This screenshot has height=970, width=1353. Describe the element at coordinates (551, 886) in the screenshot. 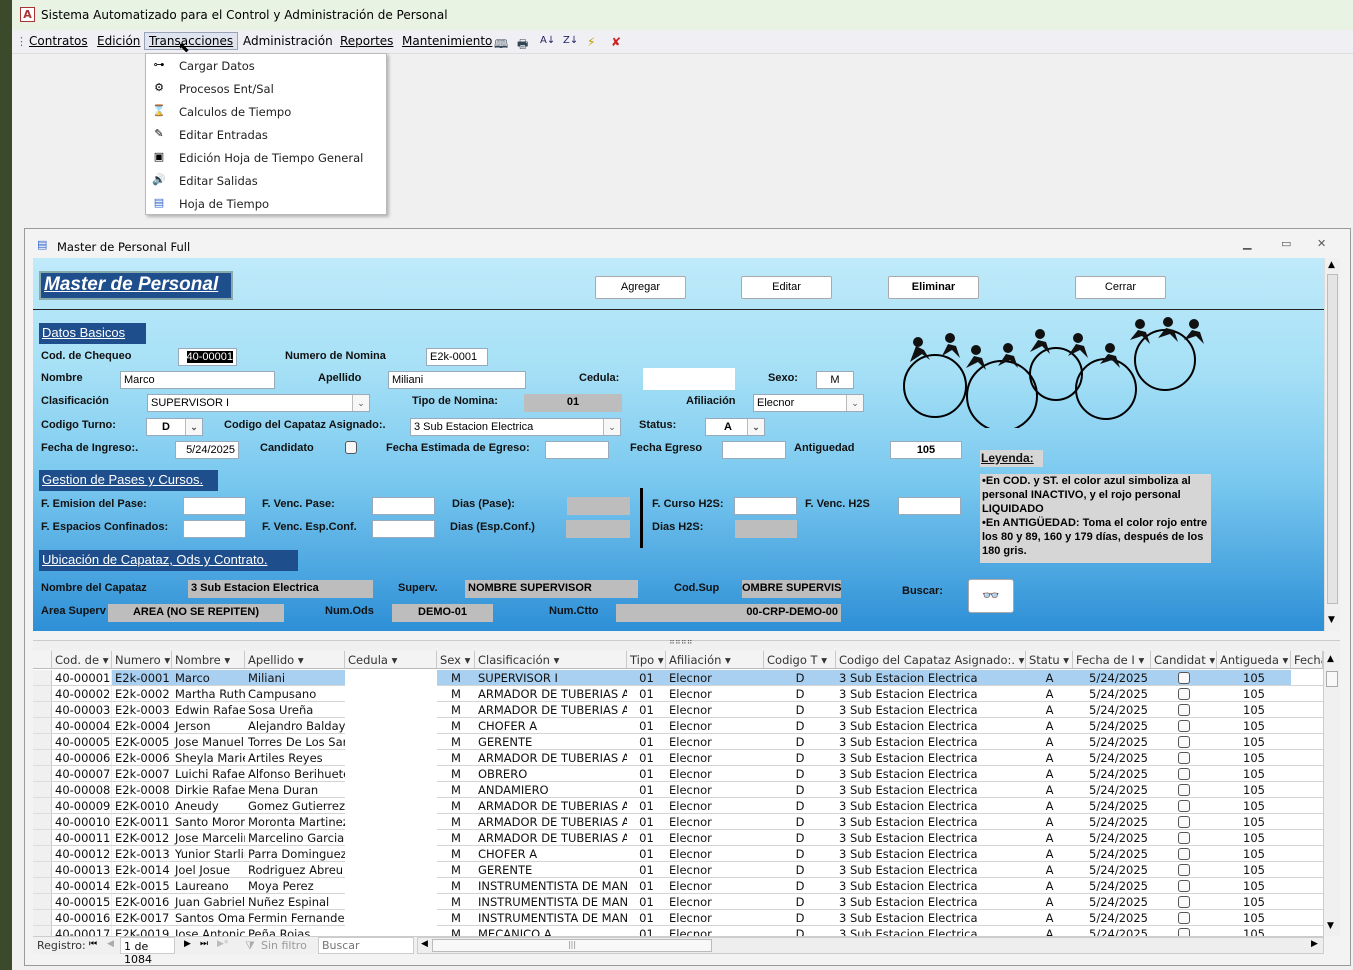

I see `table-cell: INSTRUMENTISTA DE MAN` at that location.